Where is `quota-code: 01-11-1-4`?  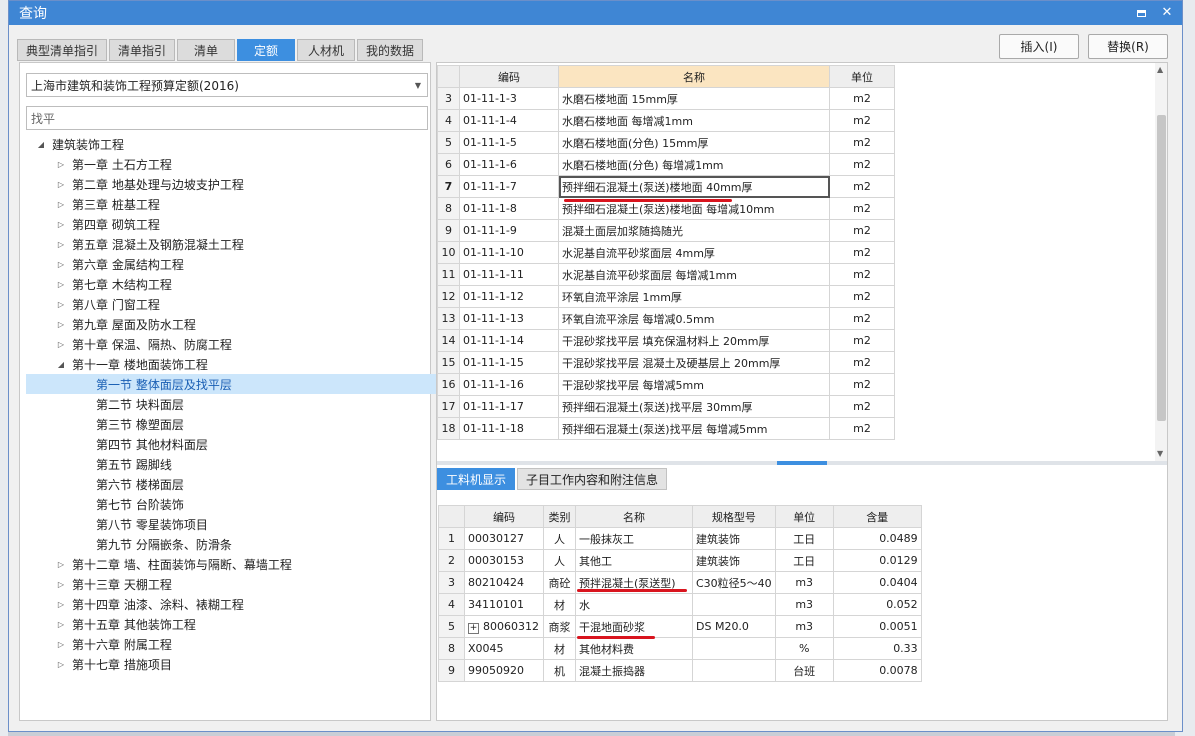 quota-code: 01-11-1-4 is located at coordinates (509, 120).